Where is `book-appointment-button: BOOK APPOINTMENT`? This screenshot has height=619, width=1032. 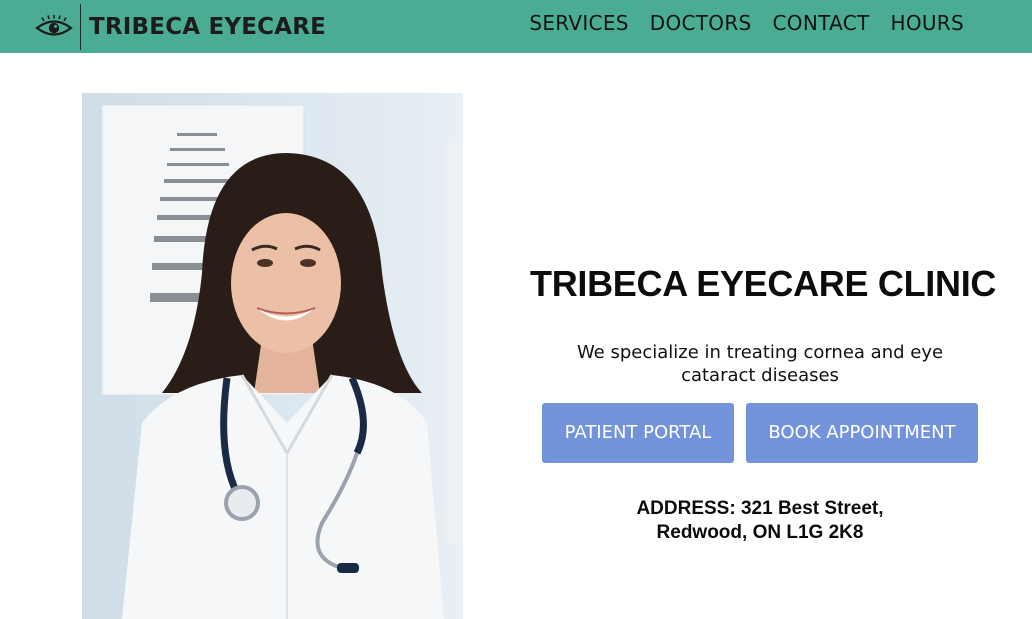 book-appointment-button: BOOK APPOINTMENT is located at coordinates (862, 433).